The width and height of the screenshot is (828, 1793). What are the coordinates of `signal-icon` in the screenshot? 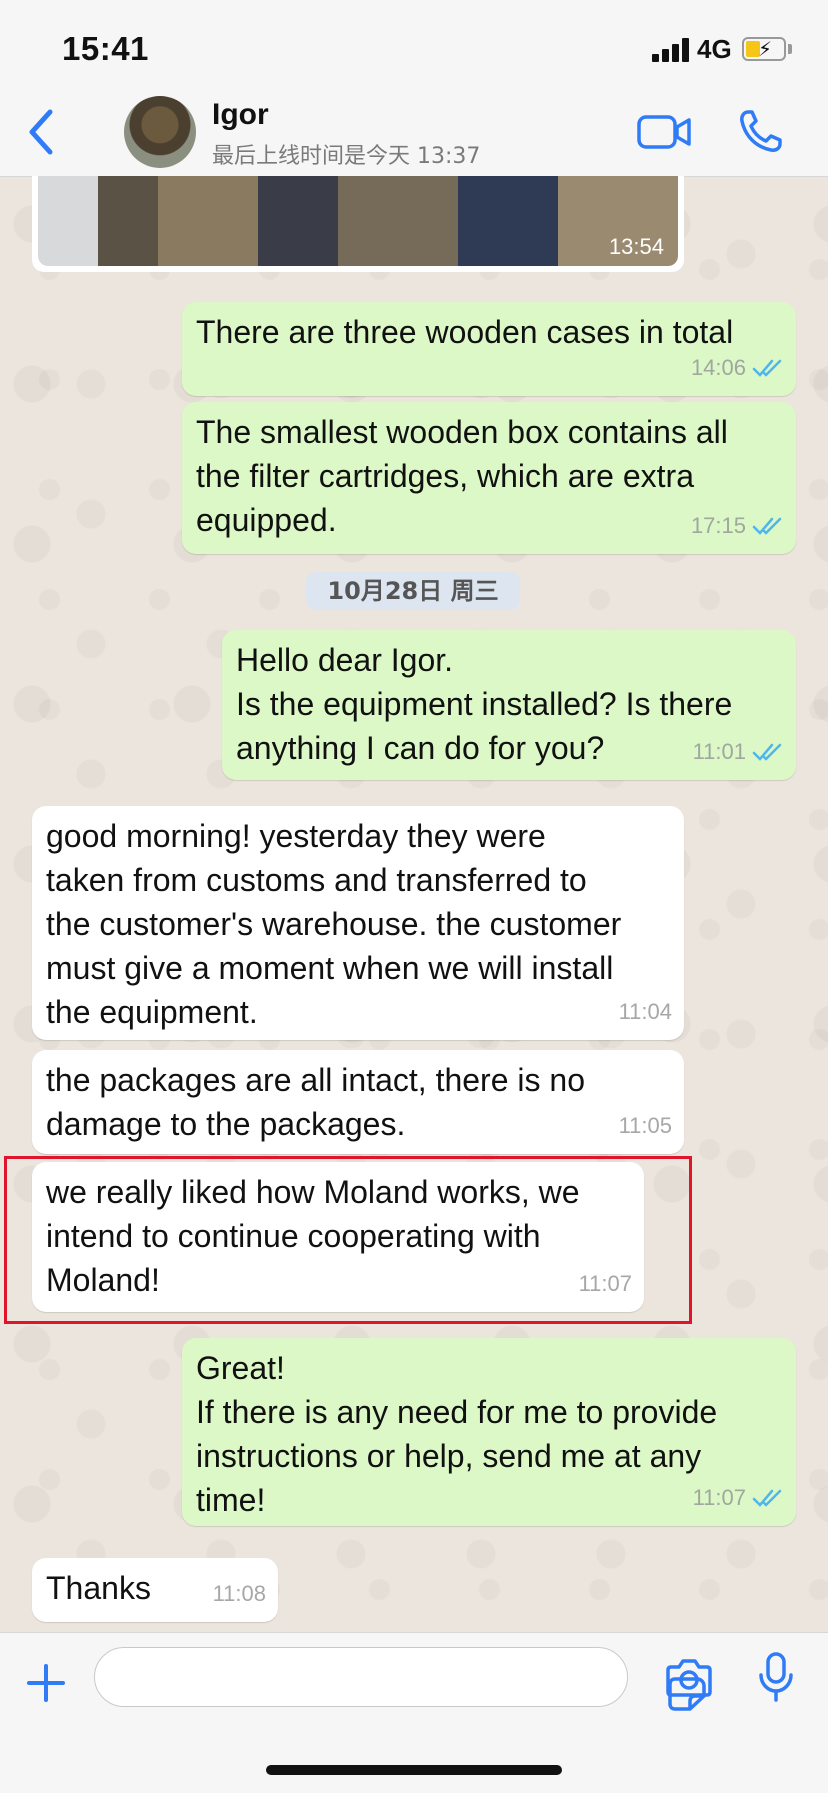 It's located at (672, 50).